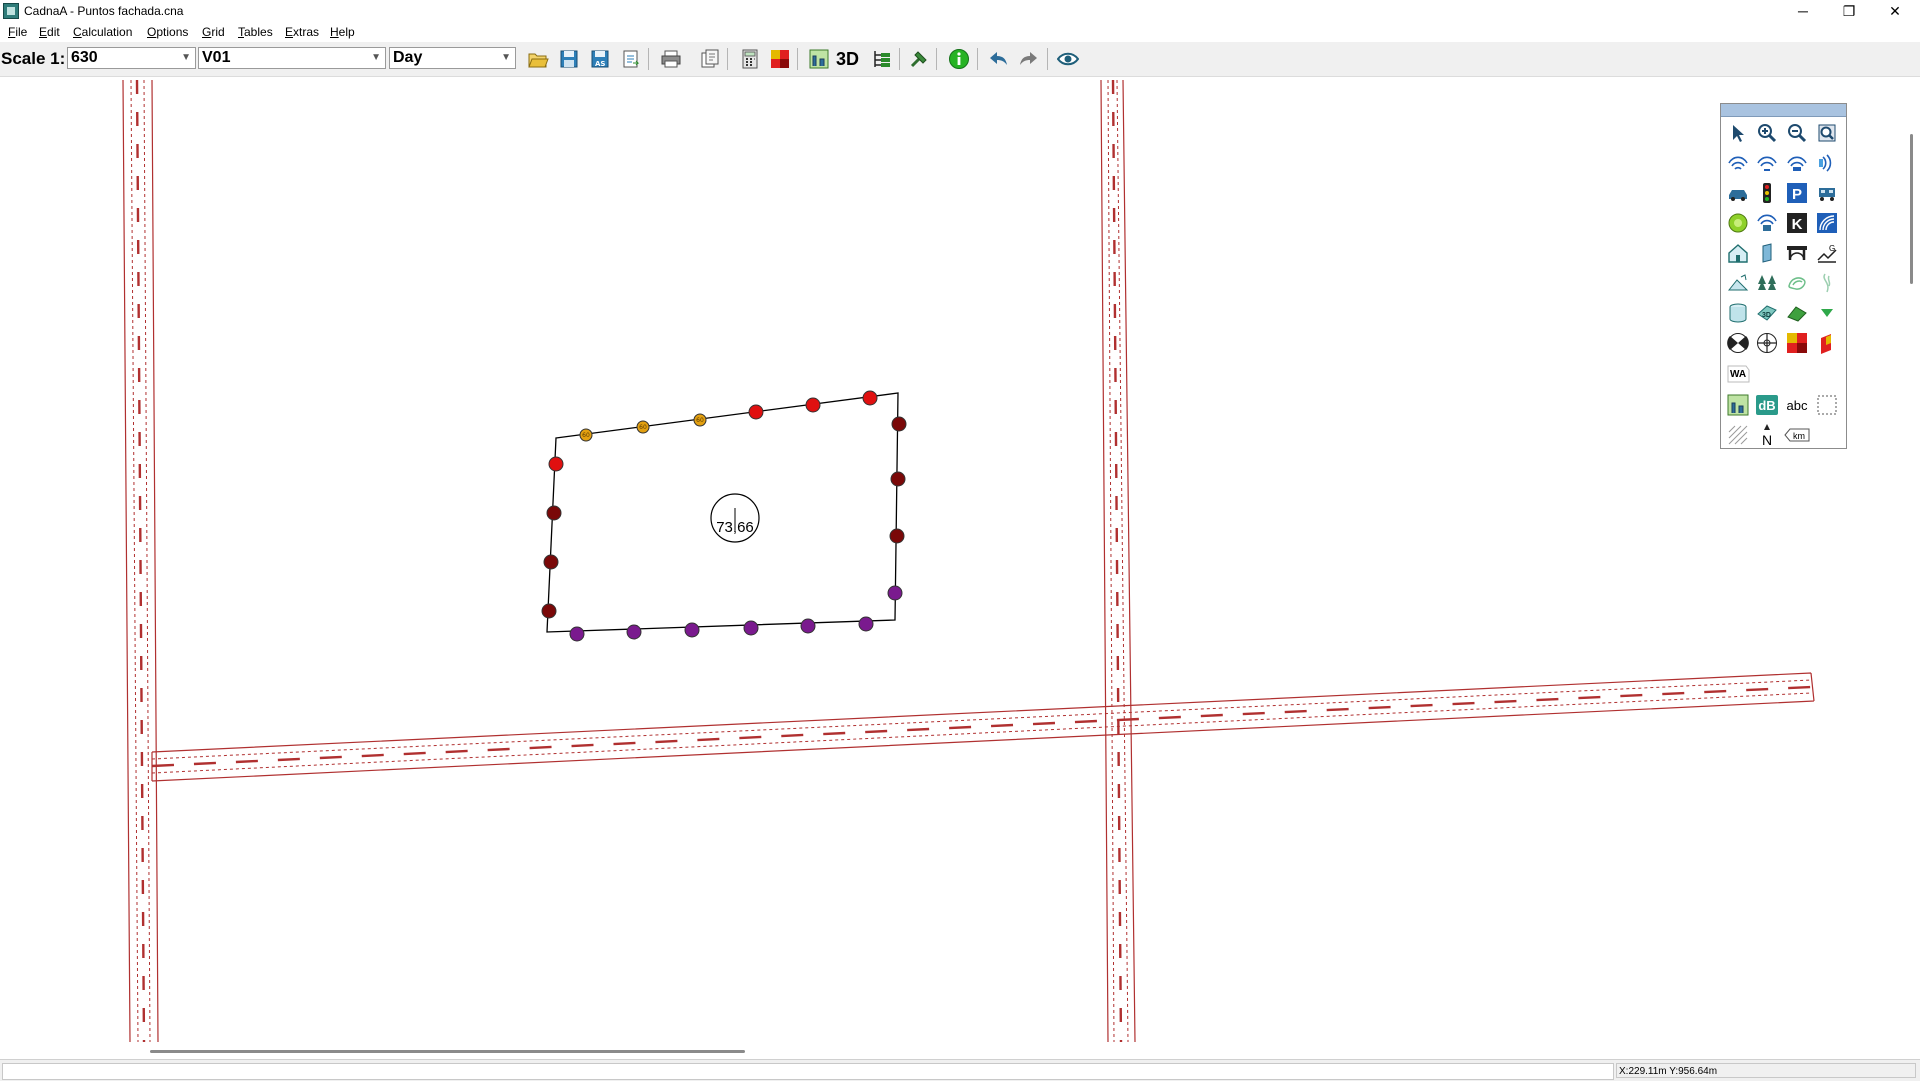  I want to click on menu-tables: Tables, so click(255, 32).